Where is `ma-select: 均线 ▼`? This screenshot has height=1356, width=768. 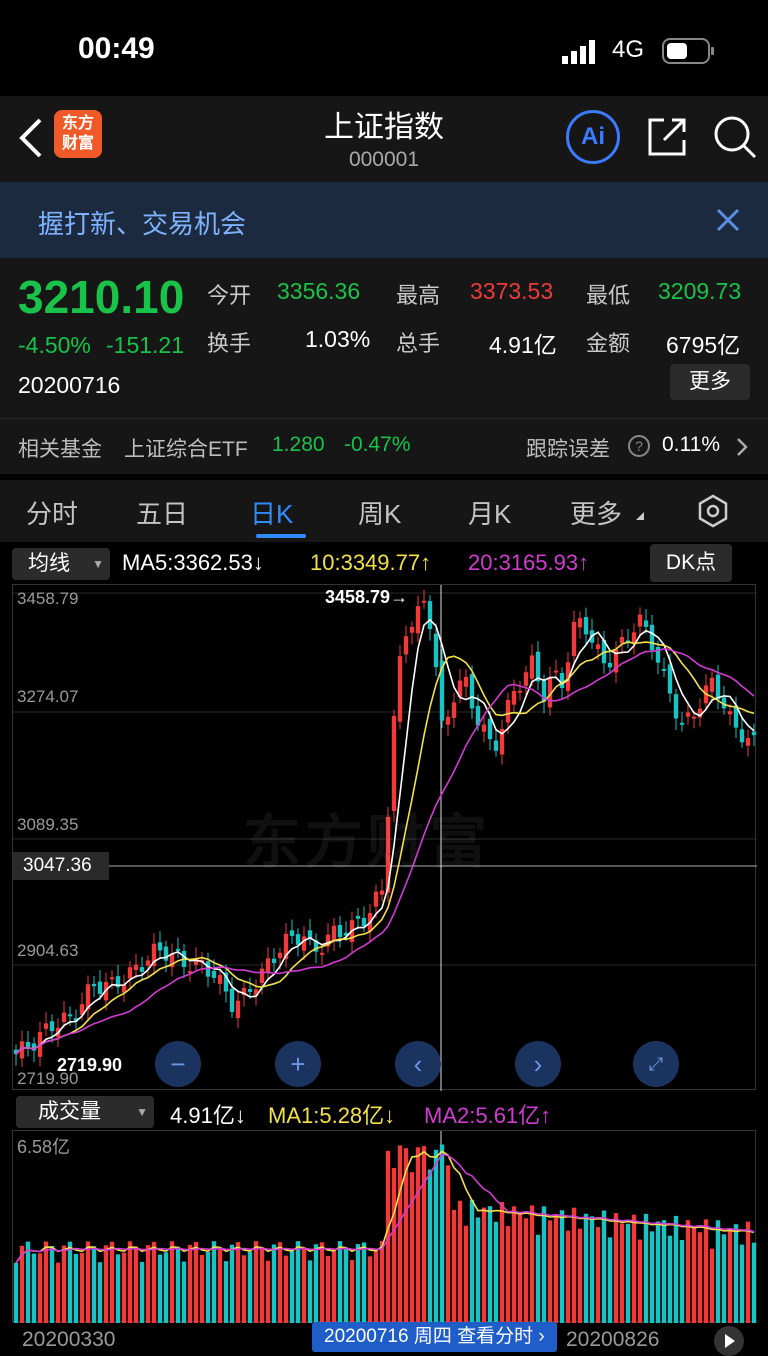 ma-select: 均线 ▼ is located at coordinates (61, 564).